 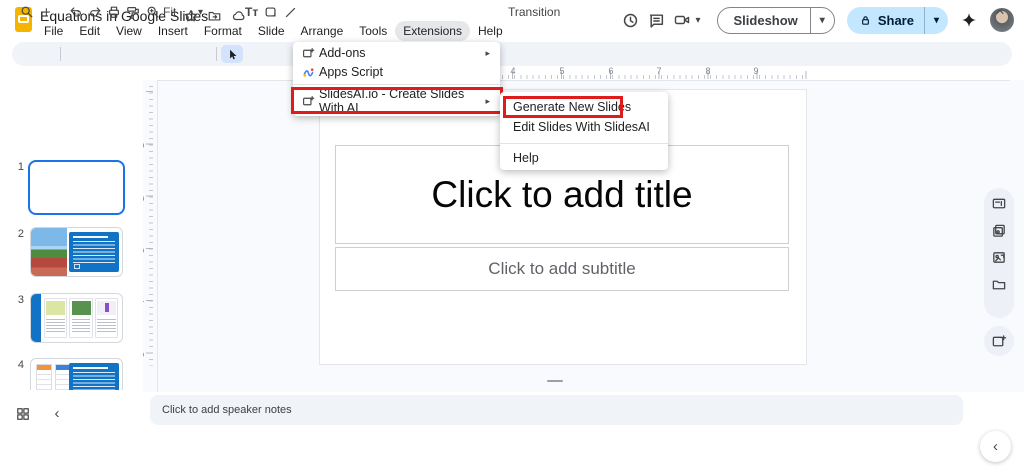 What do you see at coordinates (169, 12) in the screenshot?
I see `zoom-fit-select: Fit` at bounding box center [169, 12].